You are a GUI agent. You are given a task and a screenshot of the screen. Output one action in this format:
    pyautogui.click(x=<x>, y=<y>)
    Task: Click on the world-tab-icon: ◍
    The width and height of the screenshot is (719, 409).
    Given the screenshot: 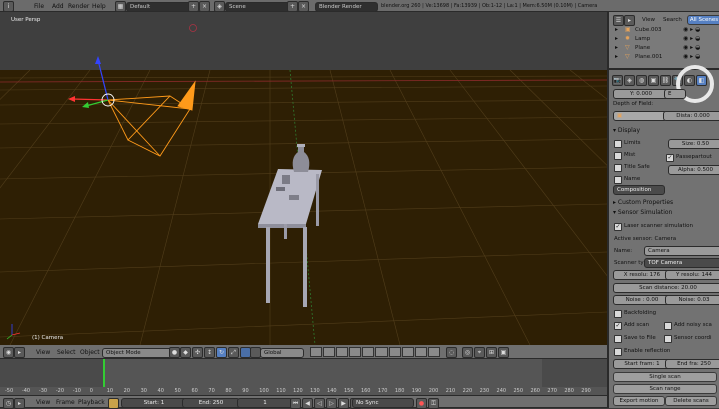 What is the action you would take?
    pyautogui.click(x=641, y=80)
    